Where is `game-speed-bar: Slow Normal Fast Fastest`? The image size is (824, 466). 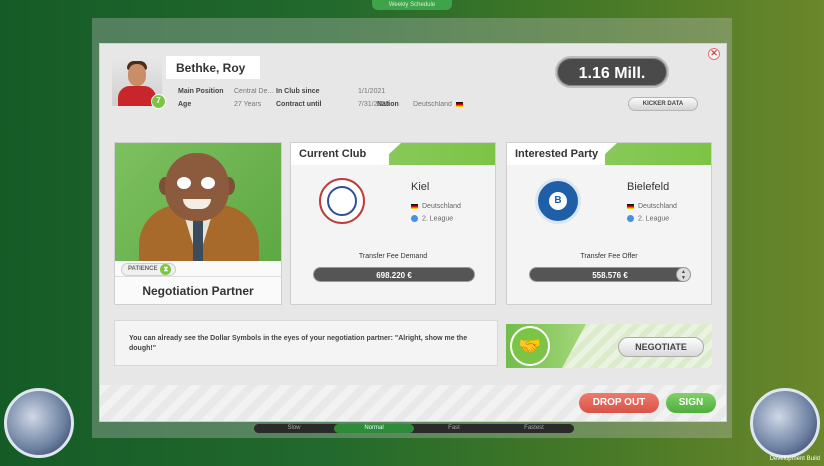 game-speed-bar: Slow Normal Fast Fastest is located at coordinates (414, 428).